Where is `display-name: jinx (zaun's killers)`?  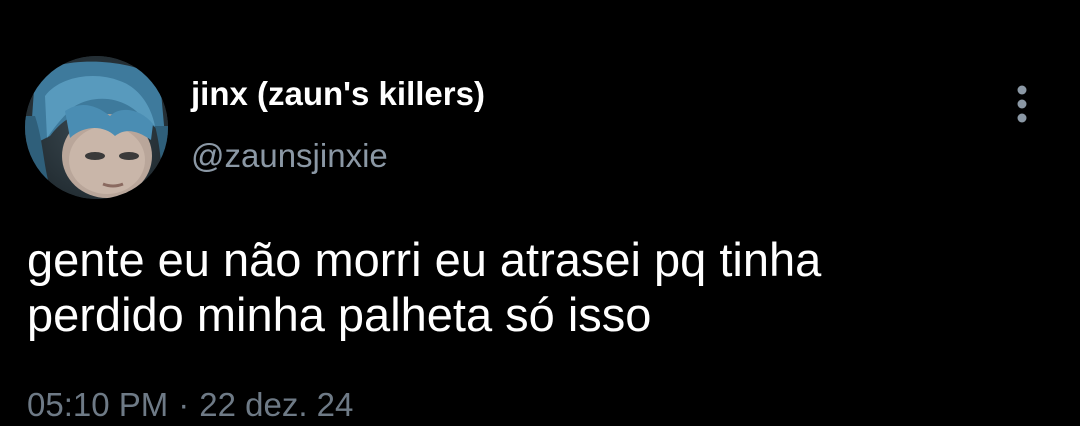 display-name: jinx (zaun's killers) is located at coordinates (338, 94).